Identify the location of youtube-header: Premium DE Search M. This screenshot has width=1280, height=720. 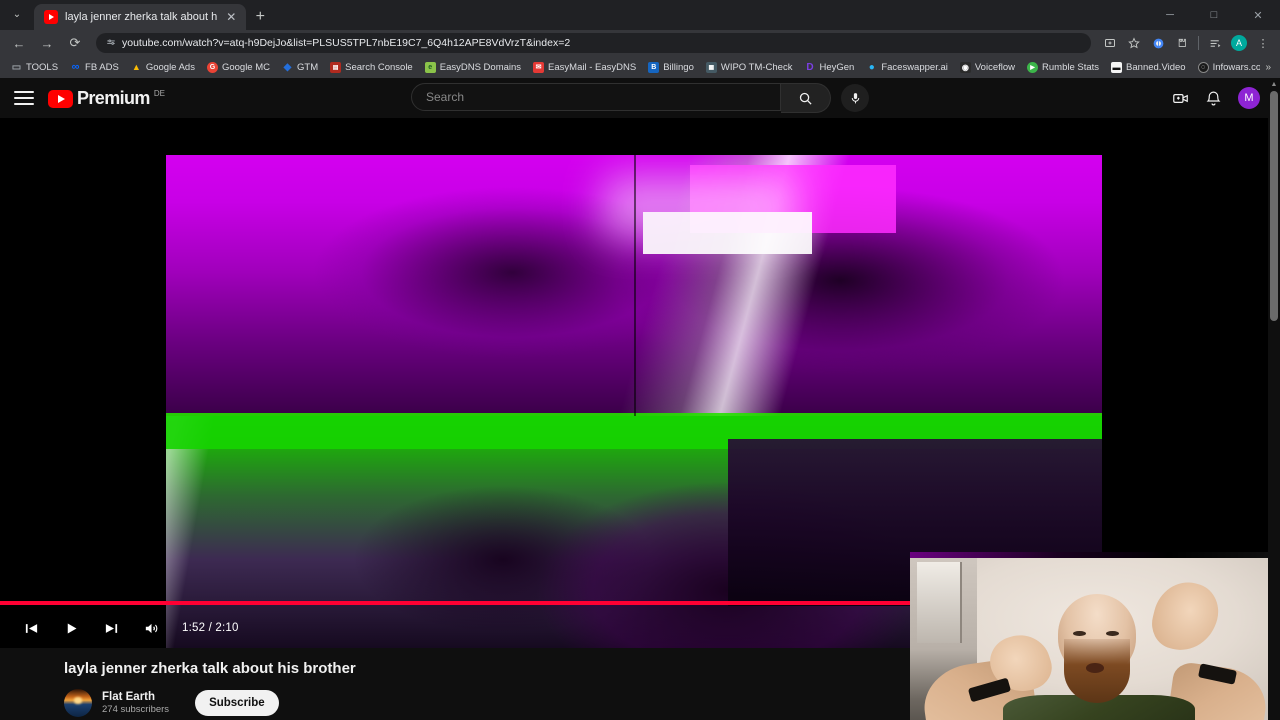
(640, 98).